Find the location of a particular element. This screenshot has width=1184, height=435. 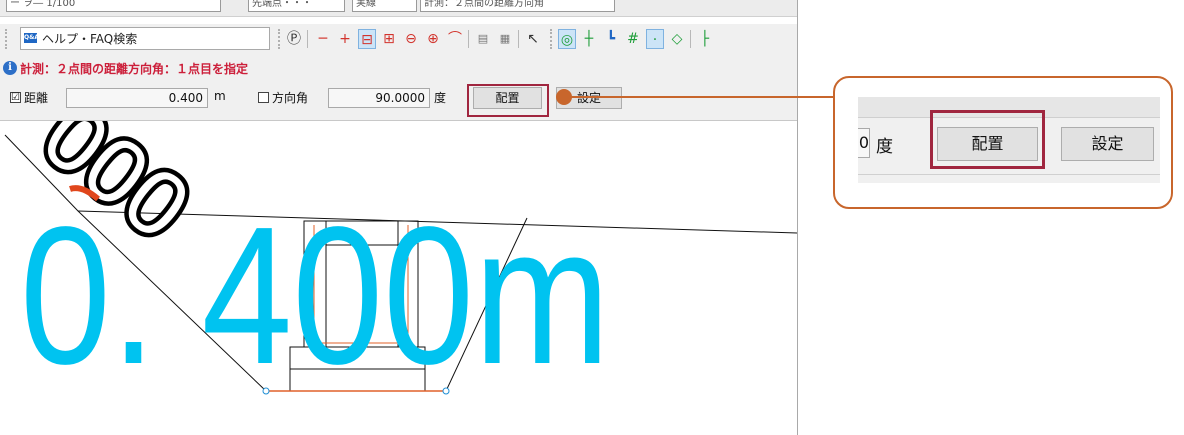

print-icon: Ⓟ is located at coordinates (294, 39).